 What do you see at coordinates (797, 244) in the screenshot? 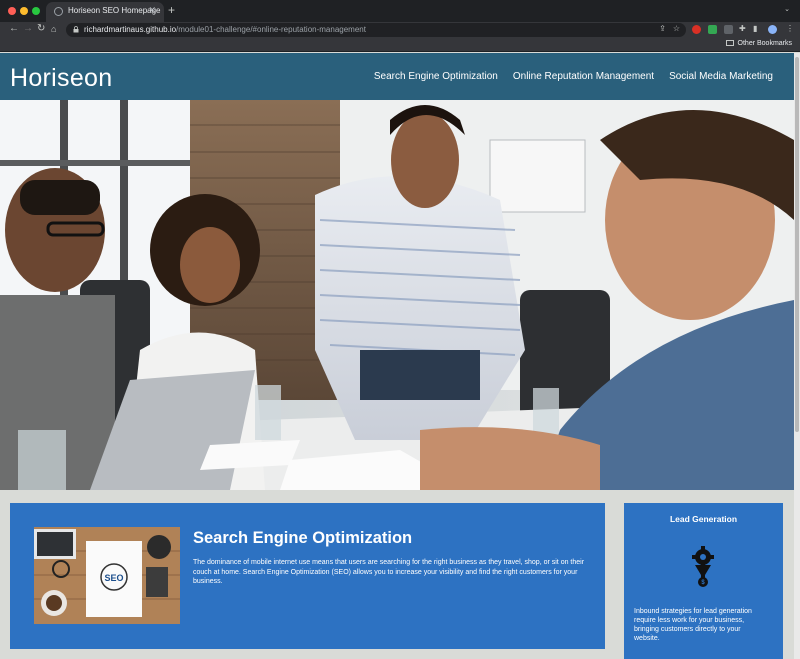
I see `scrollbar-thumb` at bounding box center [797, 244].